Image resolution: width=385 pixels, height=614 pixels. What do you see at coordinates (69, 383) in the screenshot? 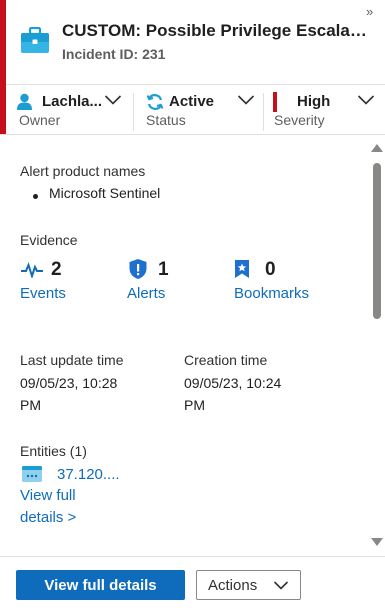
I see `last-update-value: 09/05/23, 10:28` at bounding box center [69, 383].